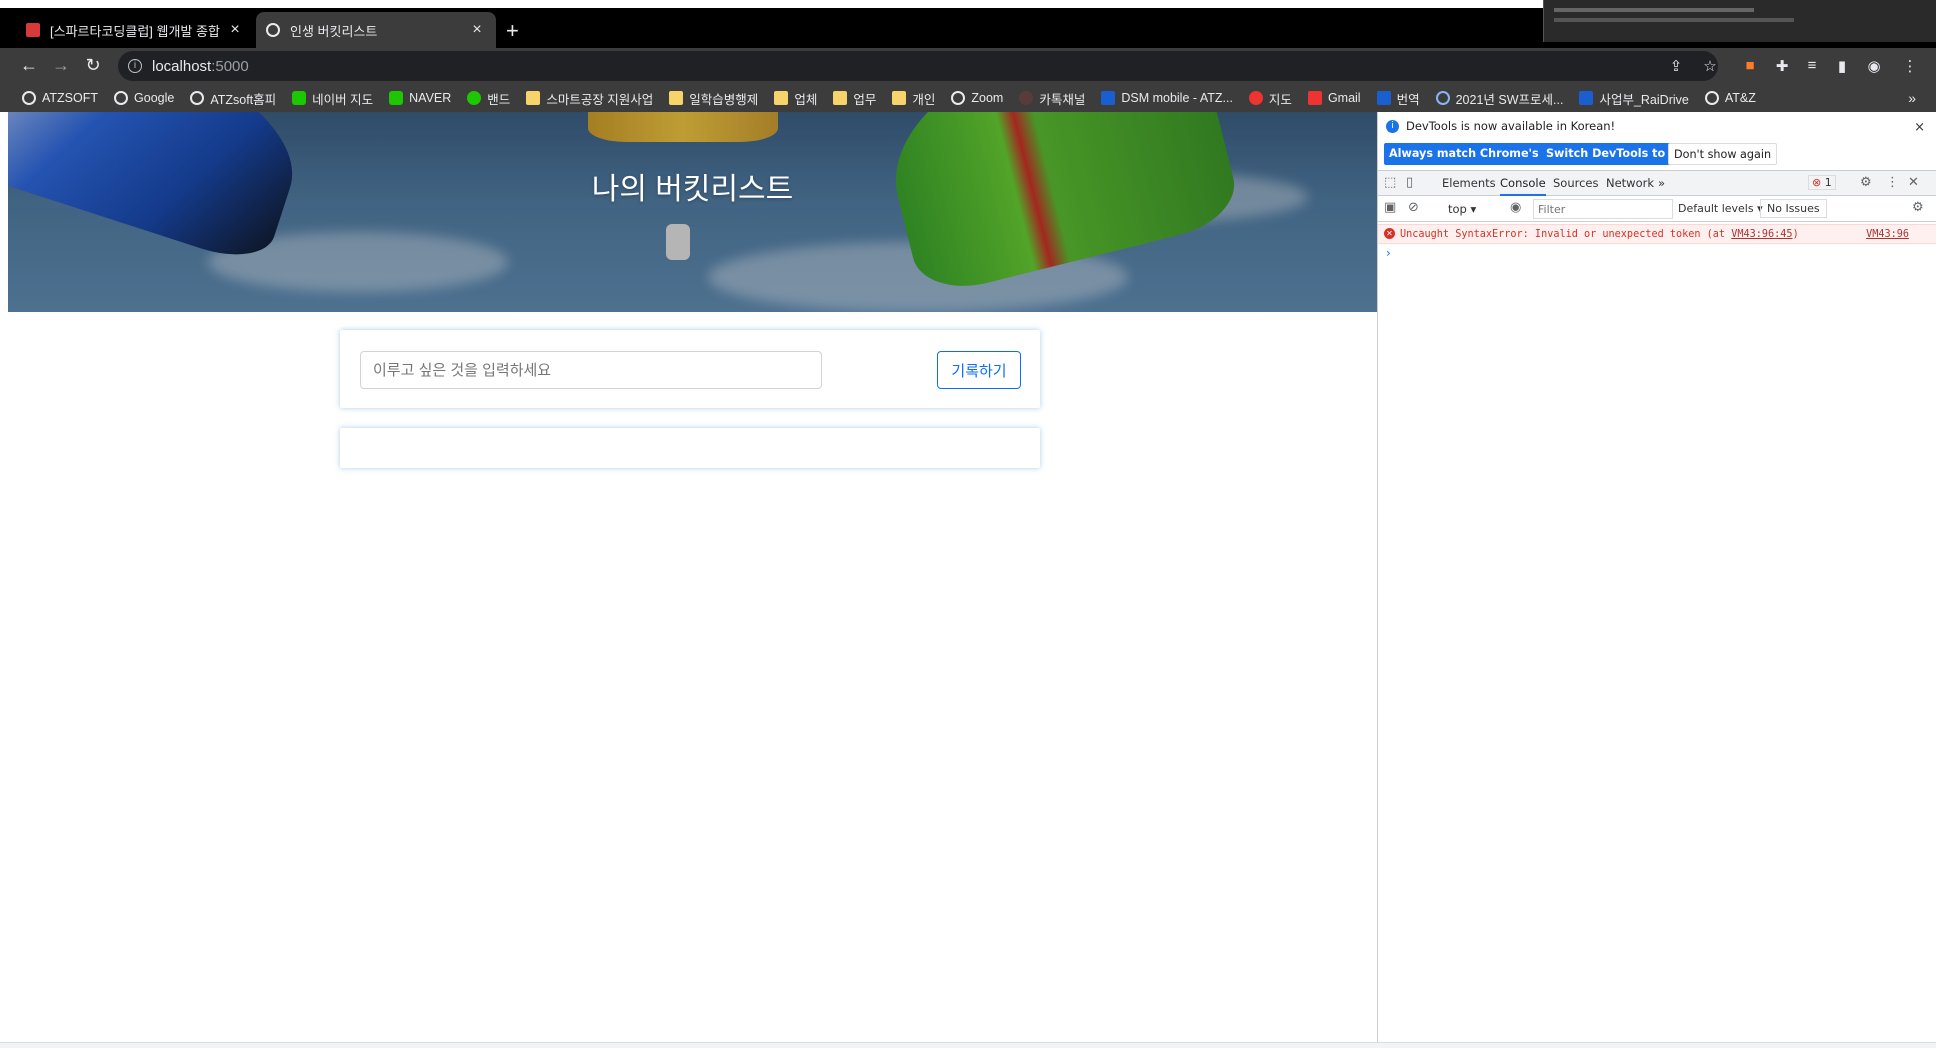 This screenshot has width=1936, height=1048. I want to click on tab-console: Console, so click(1523, 186).